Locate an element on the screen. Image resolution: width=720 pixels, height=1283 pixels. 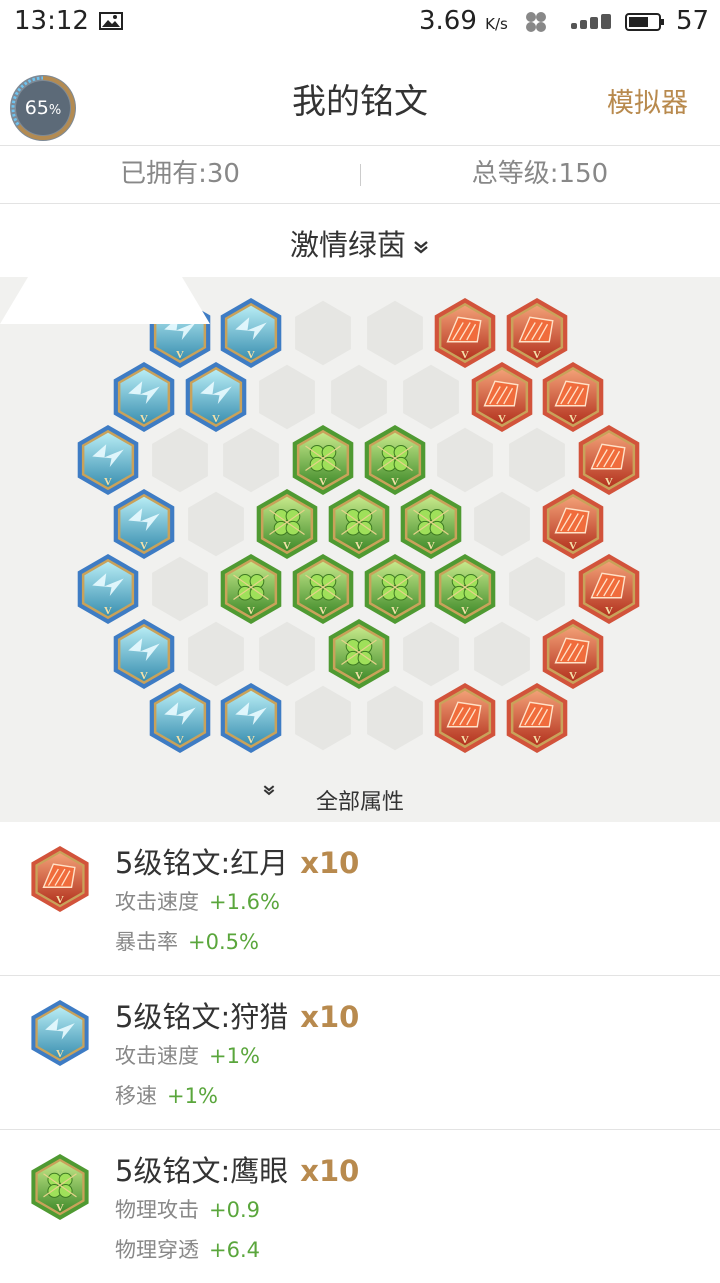
page-selector: 激情绿茵 is located at coordinates (360, 240).